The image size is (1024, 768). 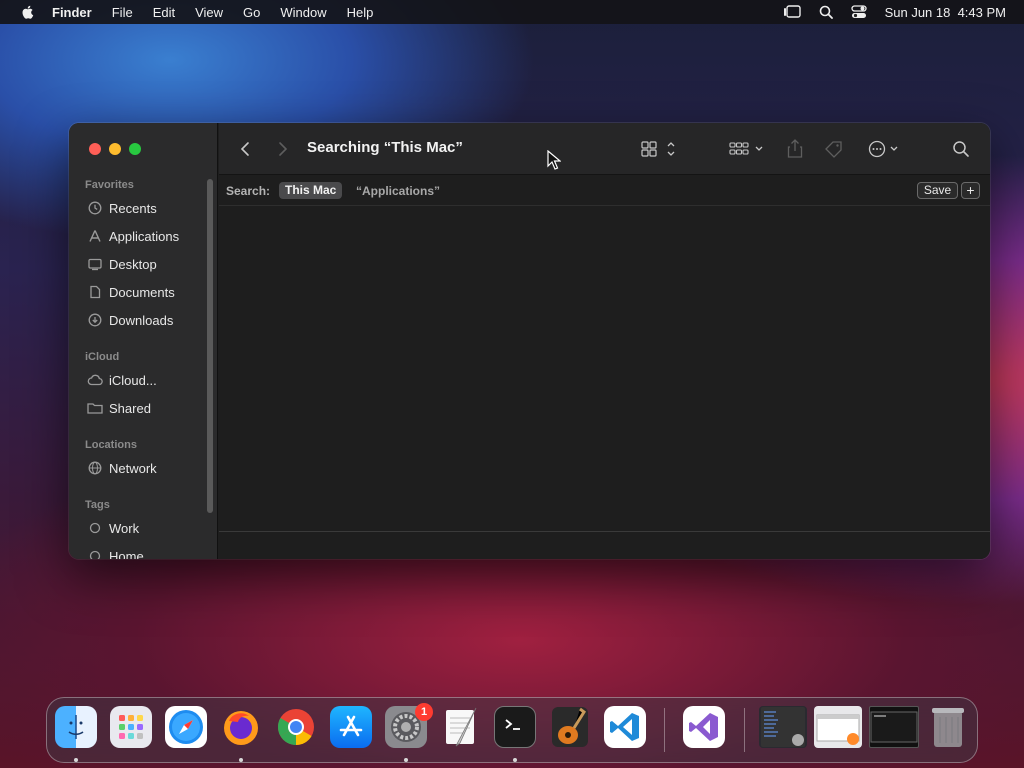 What do you see at coordinates (512, 724) in the screenshot?
I see `terminal-icon` at bounding box center [512, 724].